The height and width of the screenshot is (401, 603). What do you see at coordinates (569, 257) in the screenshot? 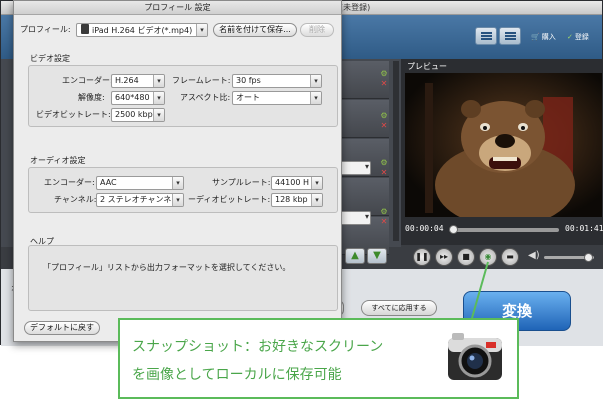
I see `volume-slider` at bounding box center [569, 257].